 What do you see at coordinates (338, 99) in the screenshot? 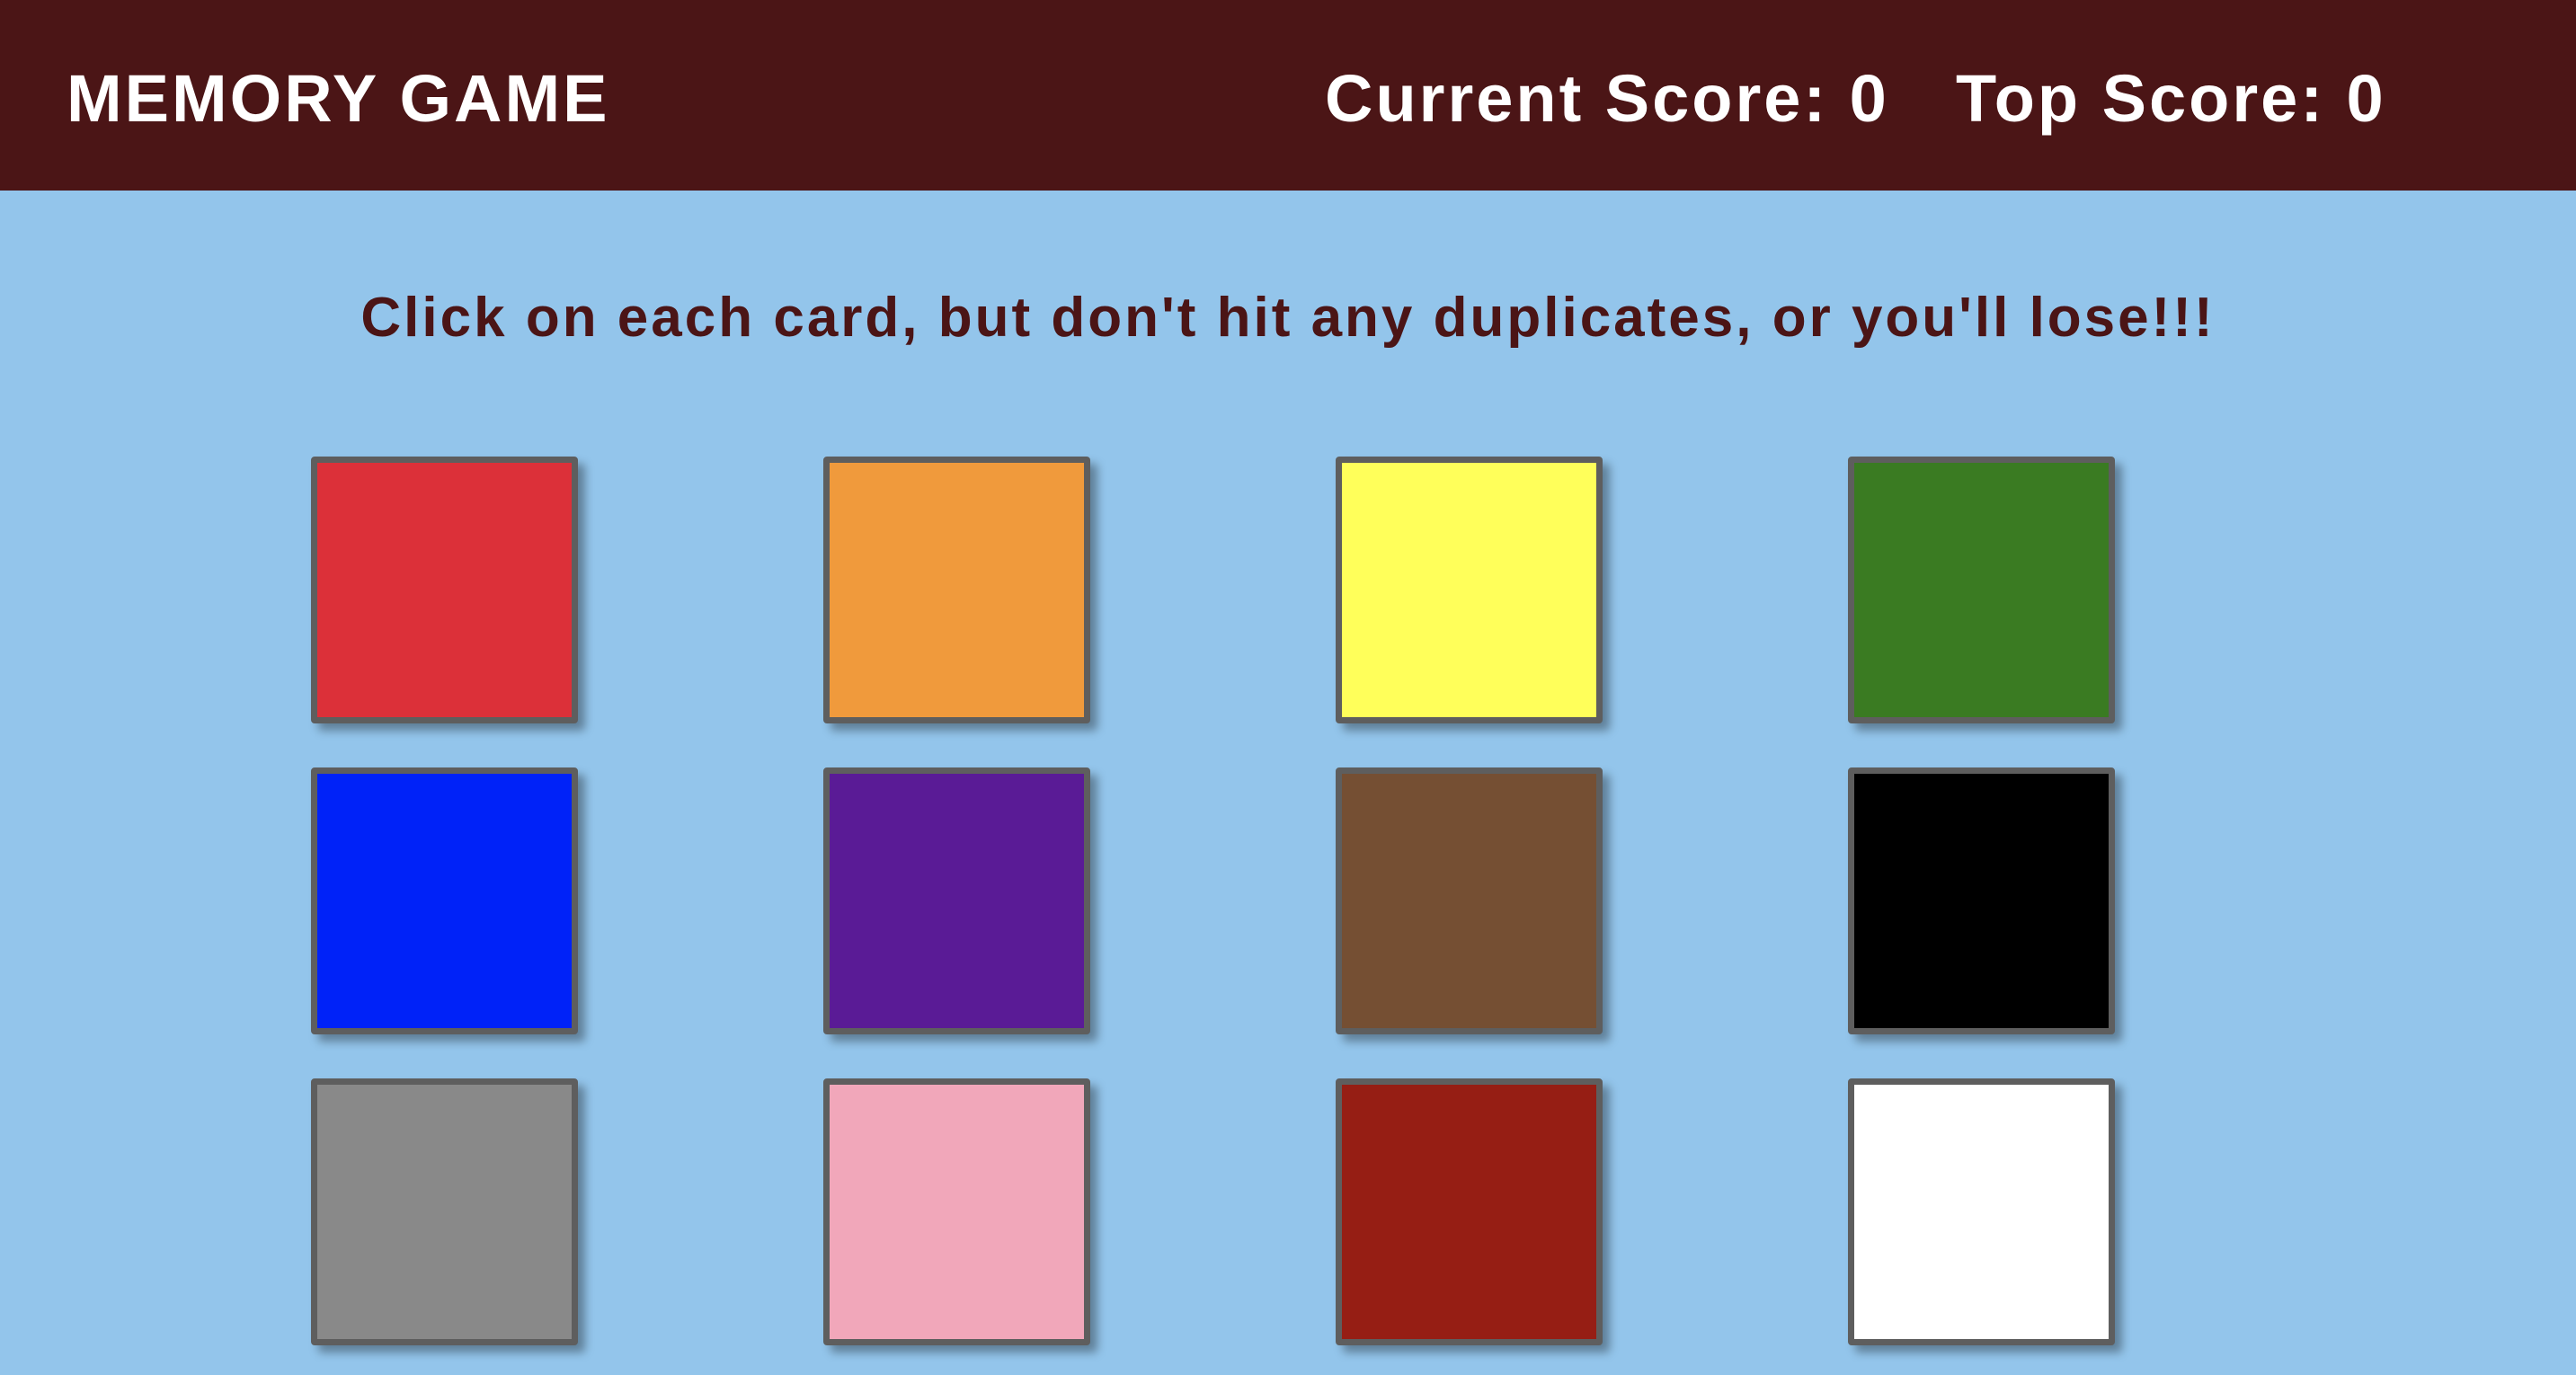
I see `app-title: MEMORY GAME` at bounding box center [338, 99].